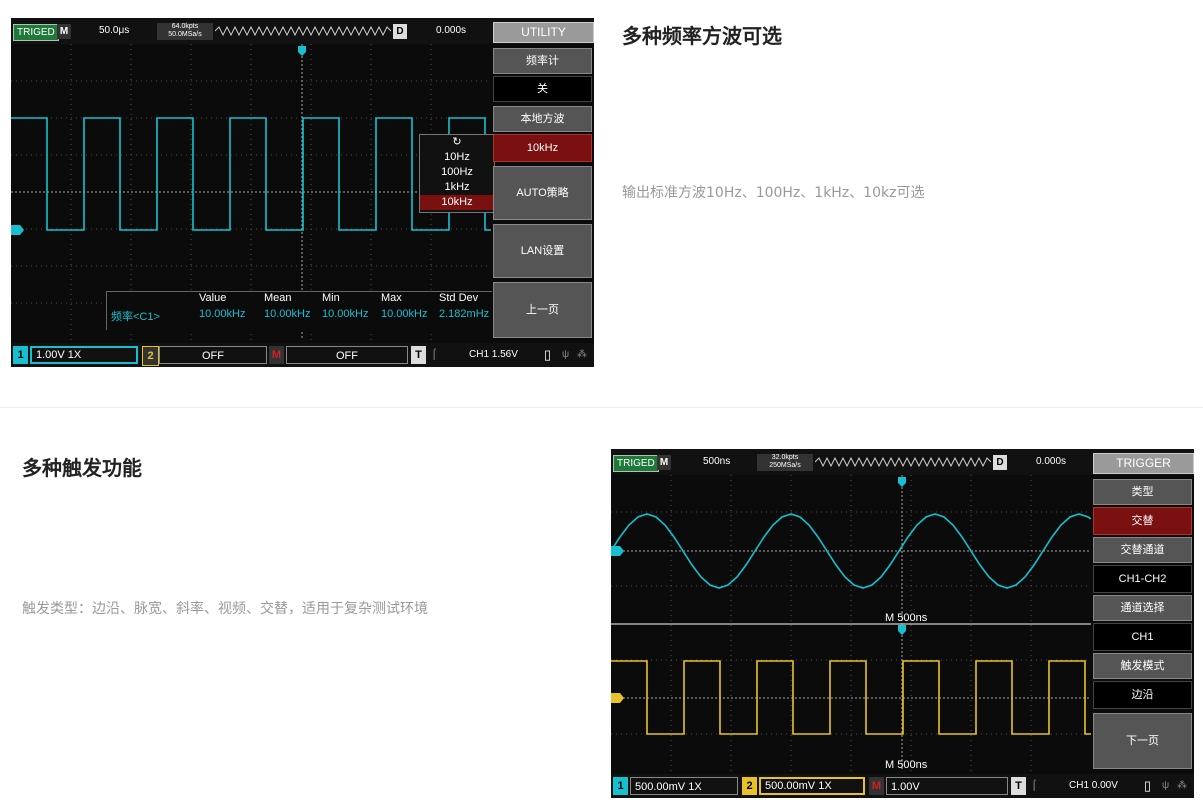 The image size is (1203, 805). I want to click on meas-header-min: Min, so click(331, 298).